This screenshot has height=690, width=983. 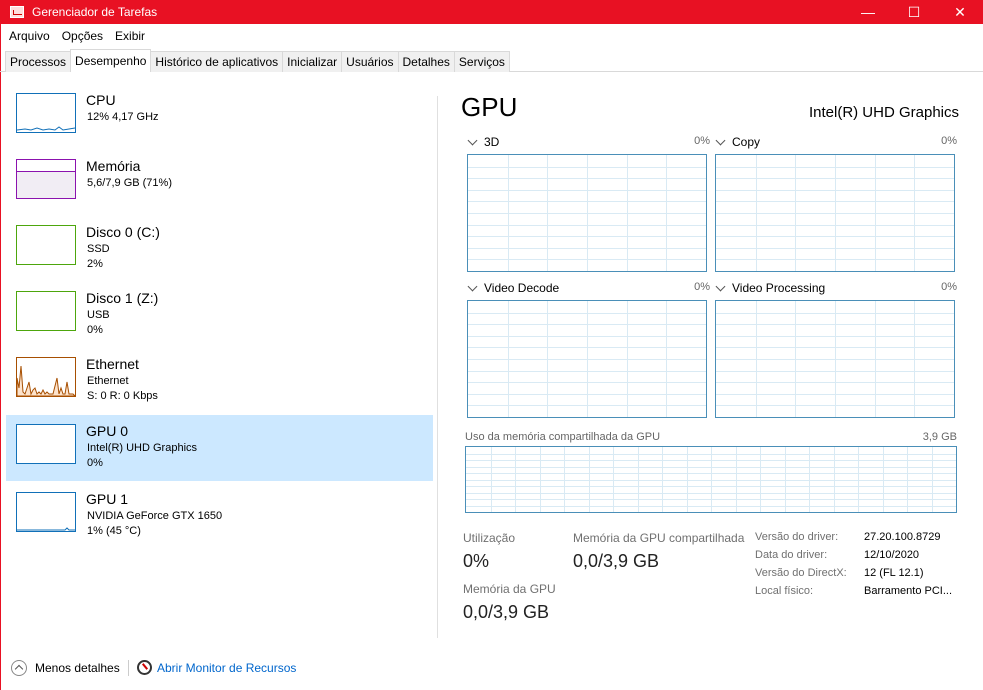 What do you see at coordinates (492, 142) in the screenshot?
I see `engine-name: 3D` at bounding box center [492, 142].